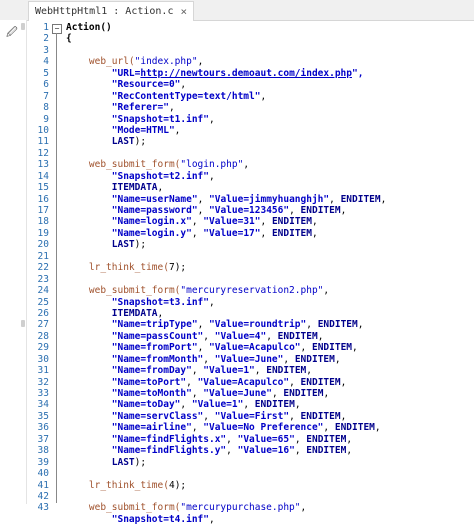  I want to click on code-token: "RecContentType=text/html", so click(163, 96).